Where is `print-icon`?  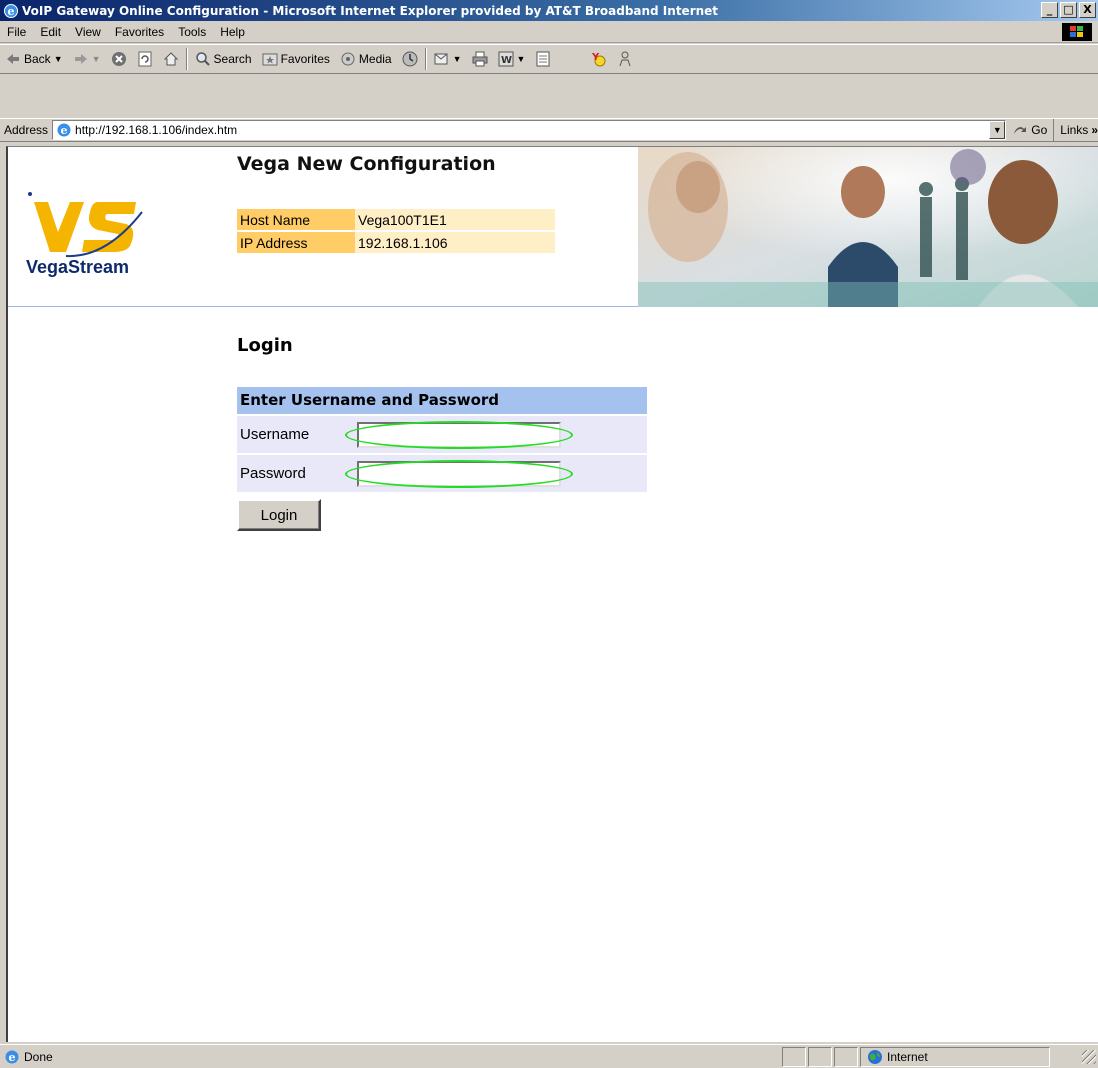 print-icon is located at coordinates (480, 59).